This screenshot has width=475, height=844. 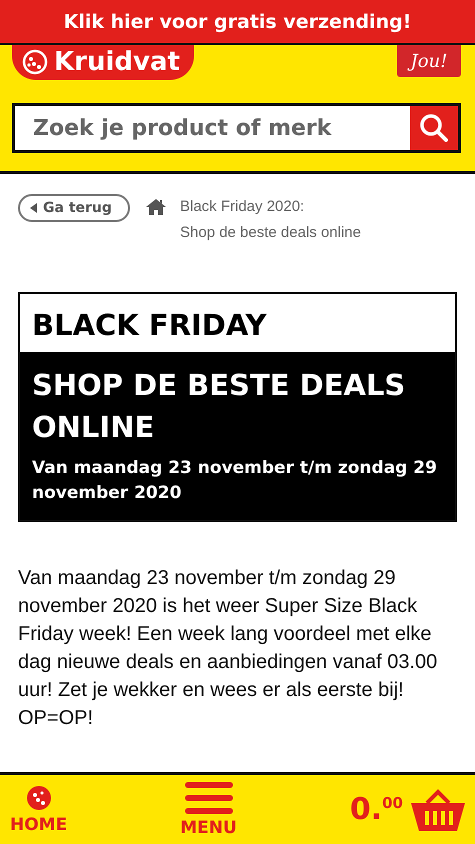 What do you see at coordinates (235, 481) in the screenshot?
I see `hero-dates: Van maandag 23 november t/m zondag 29 november 2020` at bounding box center [235, 481].